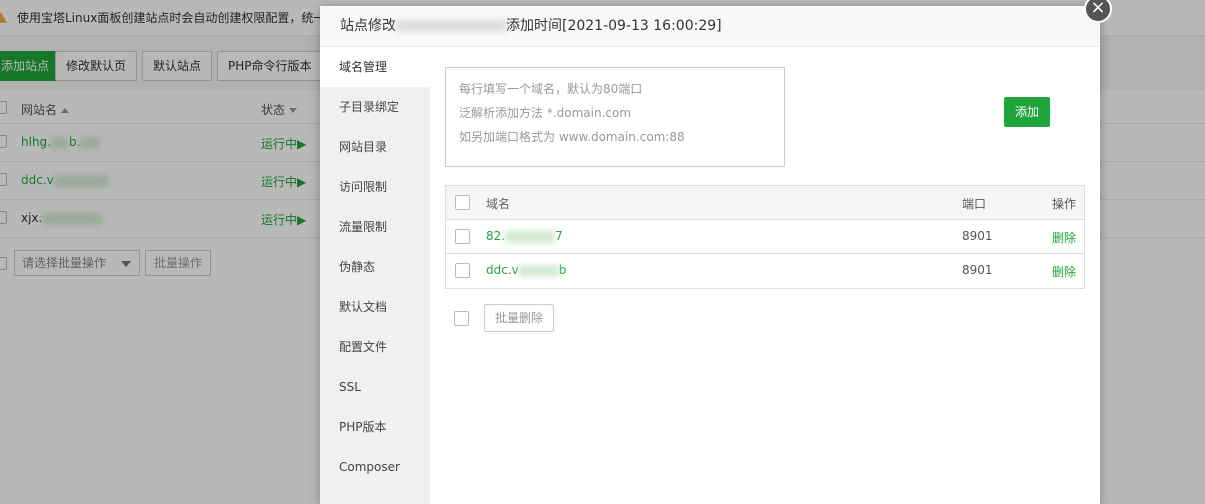 This screenshot has width=1205, height=504. I want to click on col-port: 端口, so click(974, 204).